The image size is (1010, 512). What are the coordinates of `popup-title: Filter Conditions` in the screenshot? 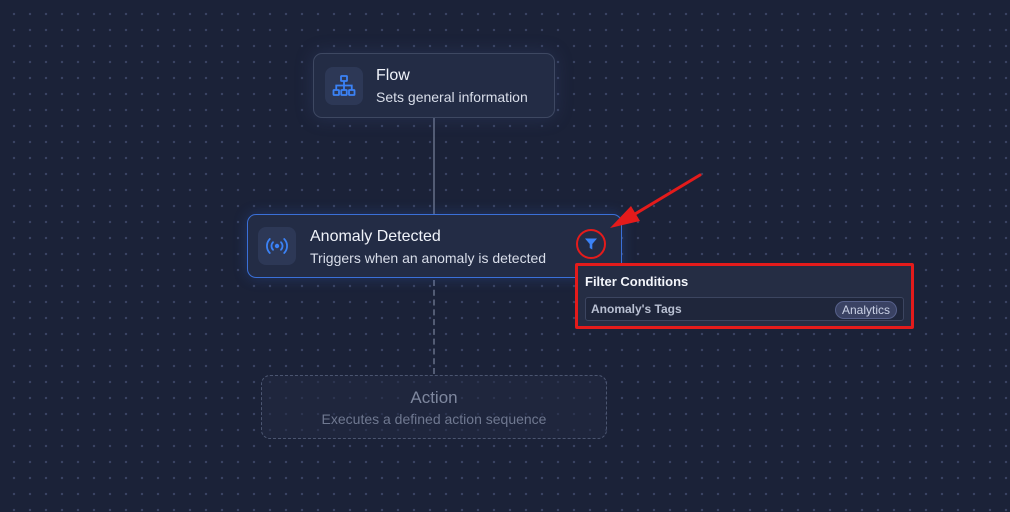 It's located at (637, 281).